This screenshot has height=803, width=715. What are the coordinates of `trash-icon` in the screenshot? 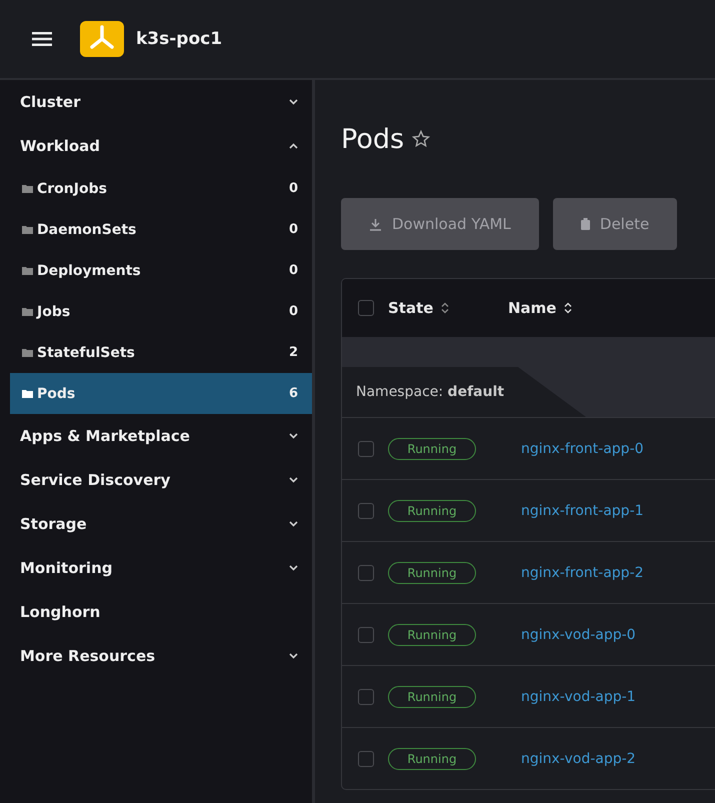 It's located at (585, 224).